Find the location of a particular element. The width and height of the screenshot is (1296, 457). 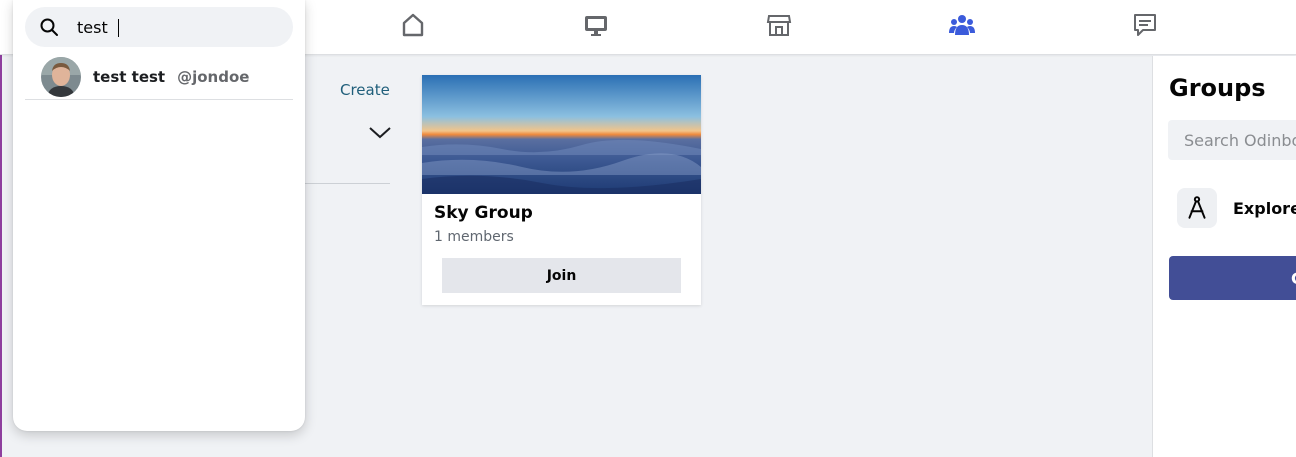

sidebar-title: Groups is located at coordinates (1217, 88).